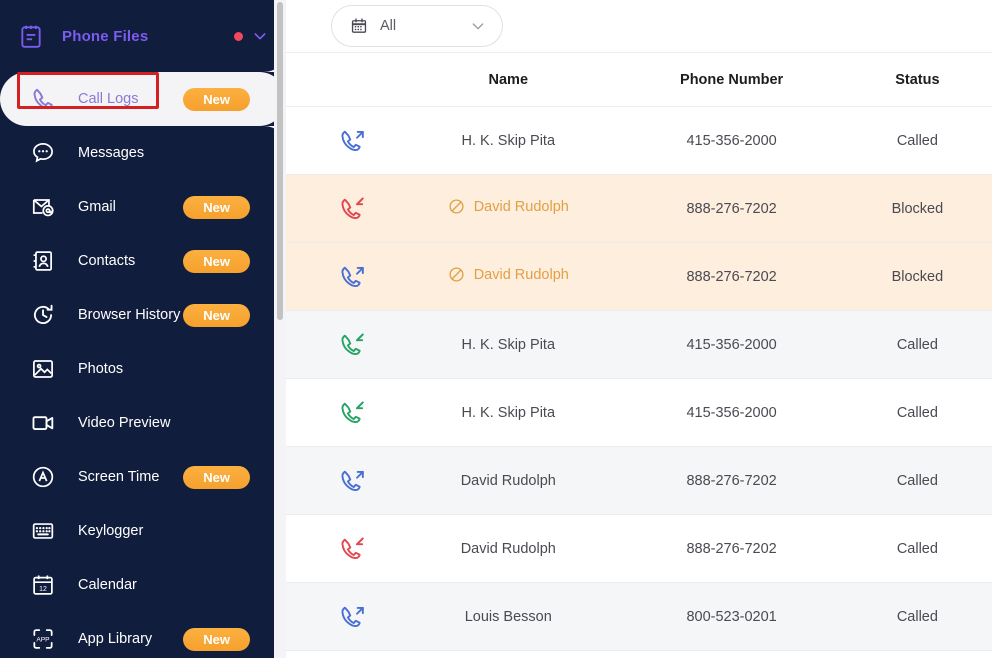 The width and height of the screenshot is (992, 658). What do you see at coordinates (97, 207) in the screenshot?
I see `sidebar-item-label: Gmail` at bounding box center [97, 207].